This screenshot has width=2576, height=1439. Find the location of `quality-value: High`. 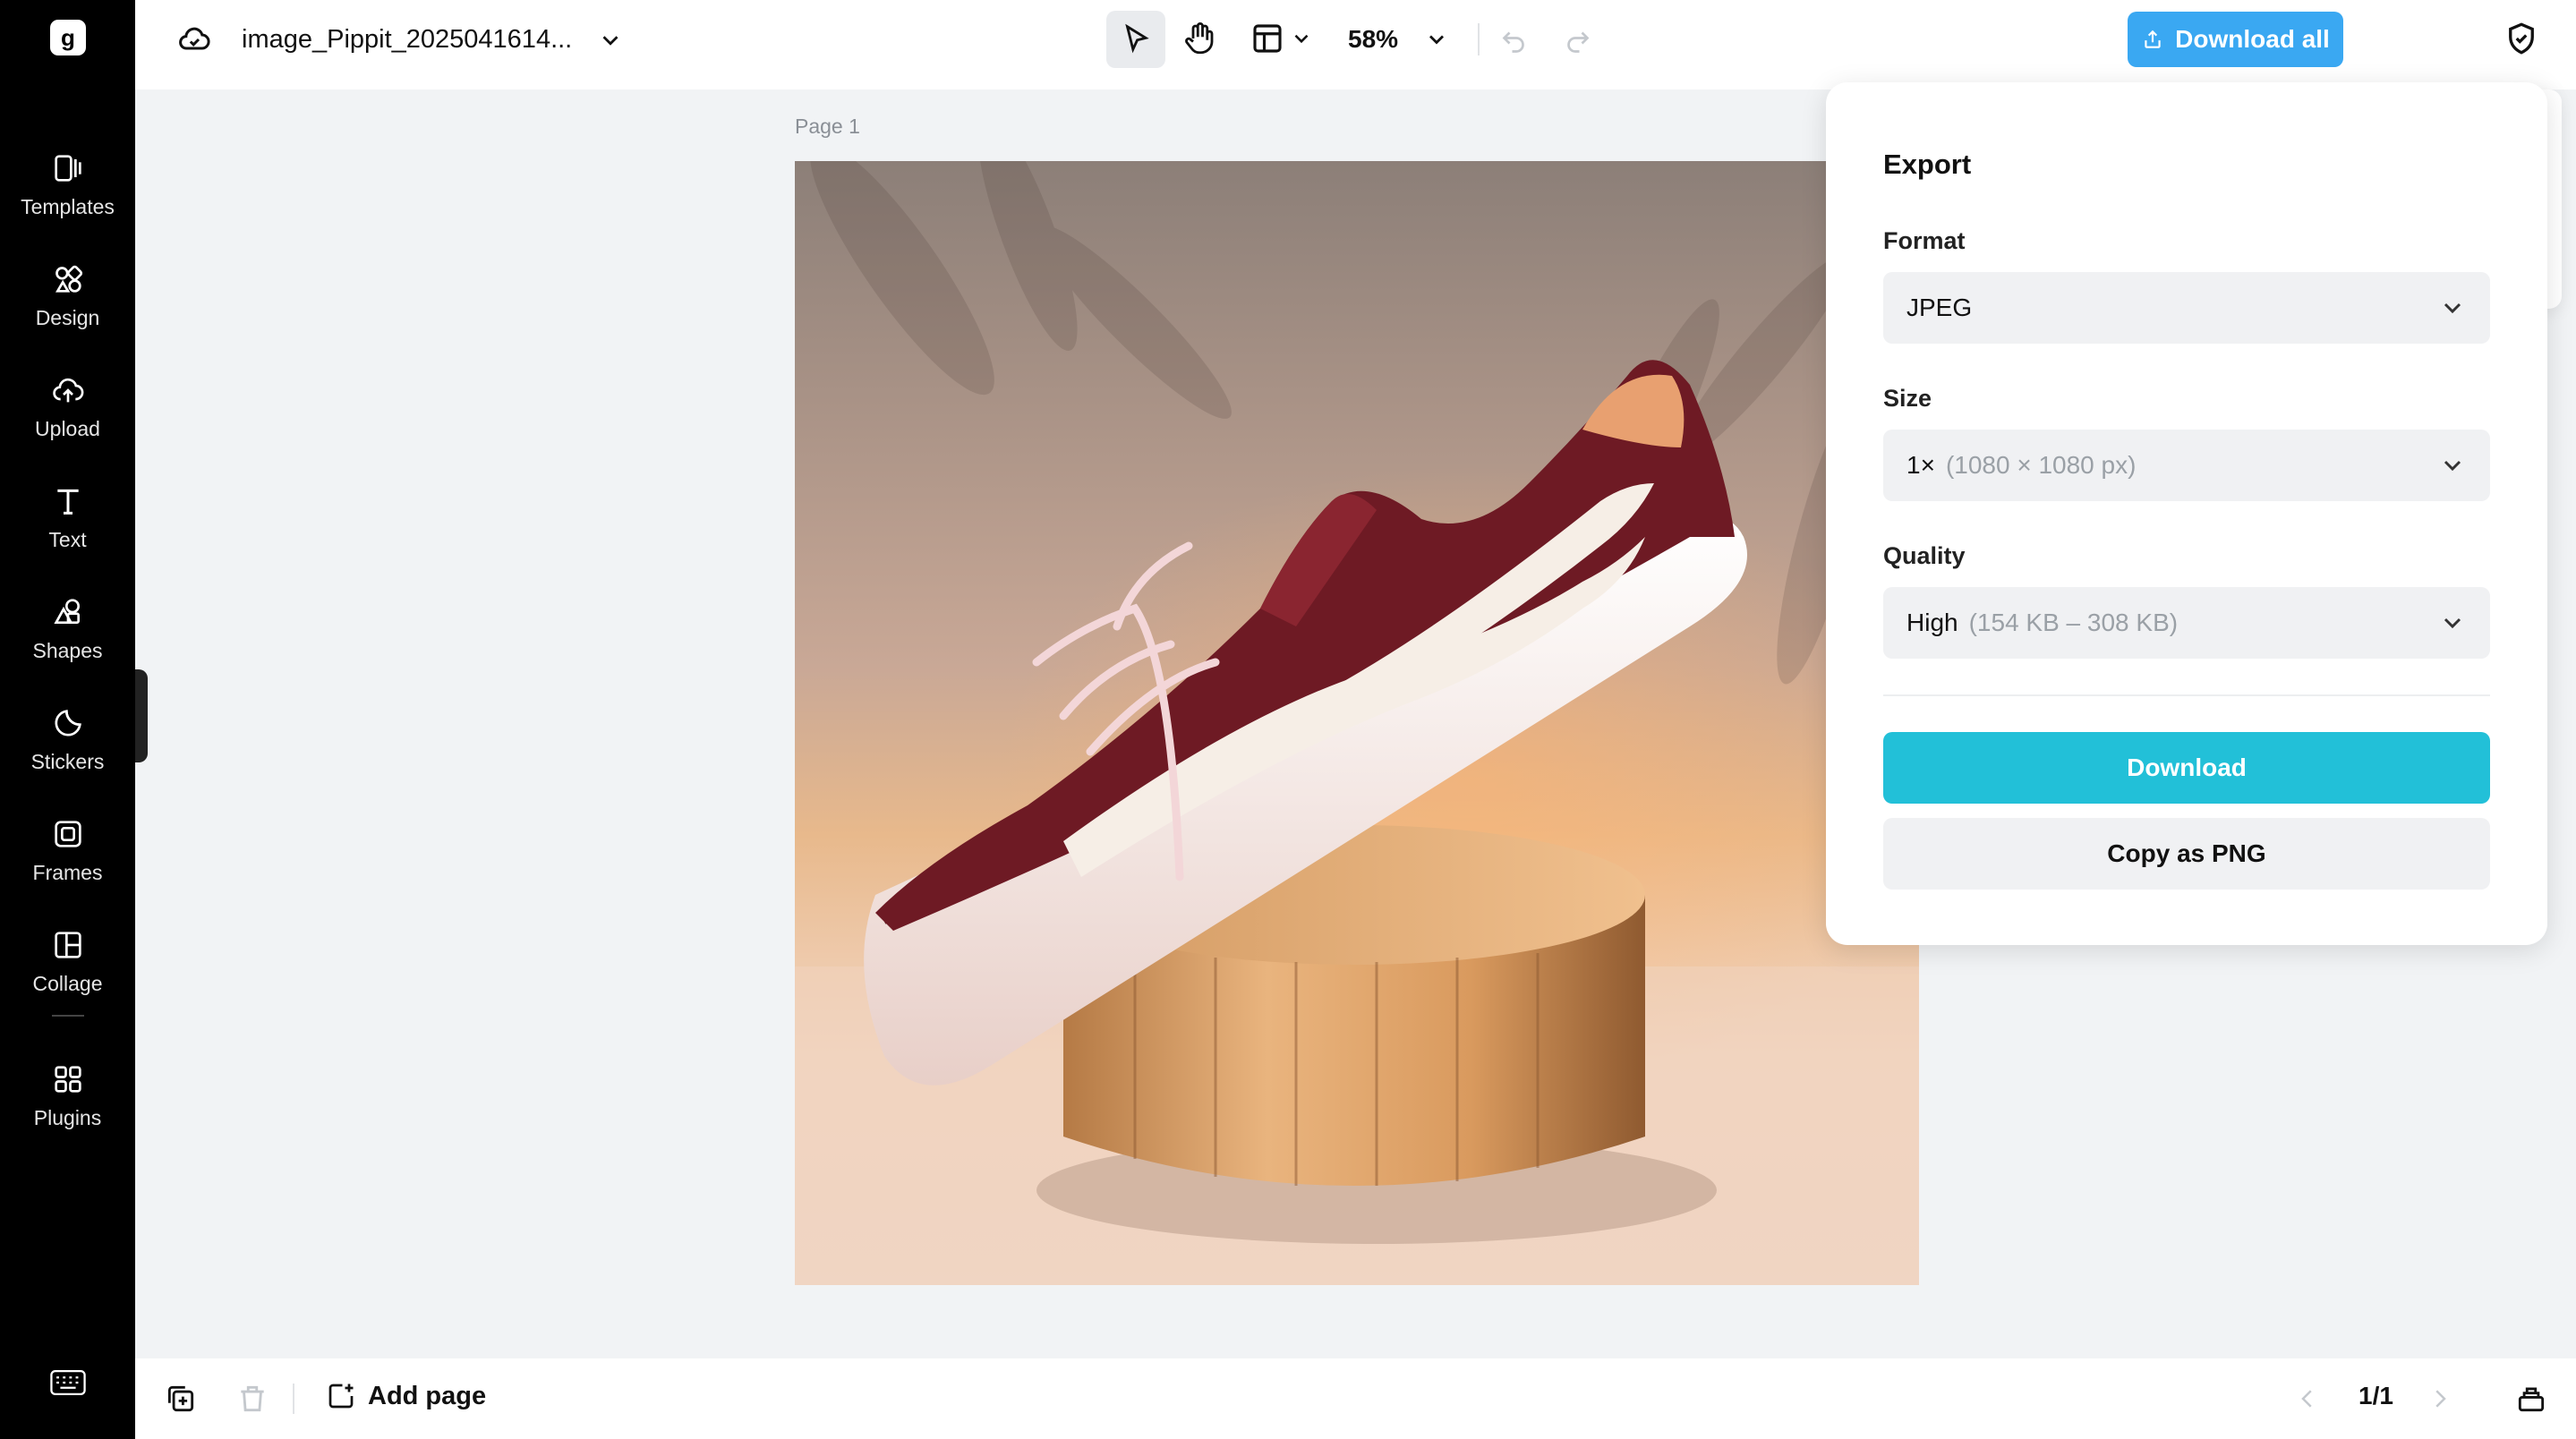

quality-value: High is located at coordinates (1932, 622).